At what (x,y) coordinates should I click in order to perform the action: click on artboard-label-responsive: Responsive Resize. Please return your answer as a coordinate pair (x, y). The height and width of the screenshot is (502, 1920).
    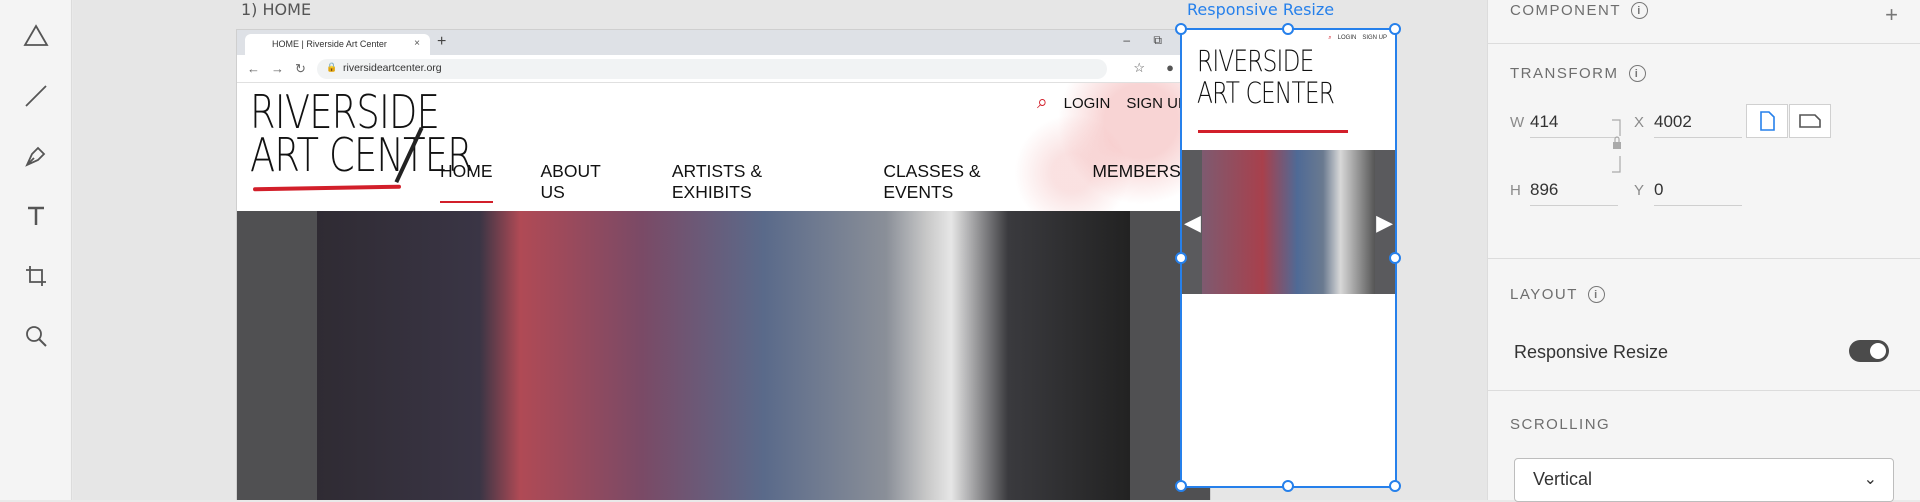
    Looking at the image, I should click on (1260, 9).